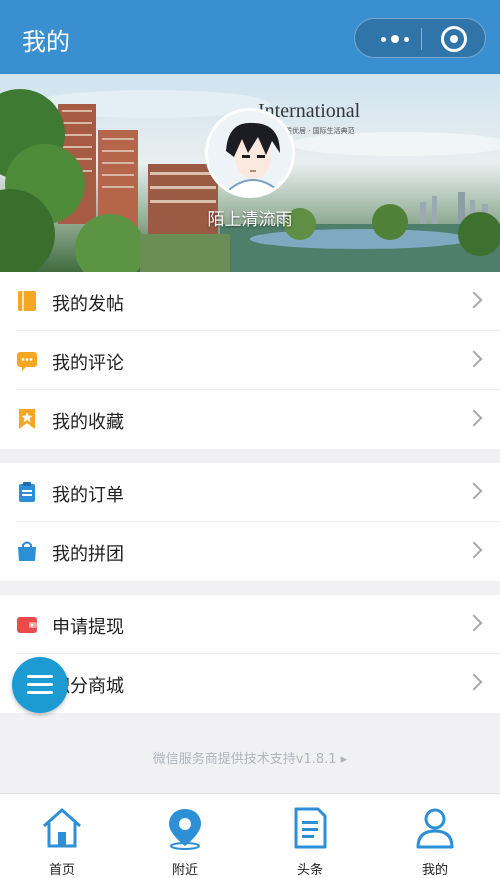  Describe the element at coordinates (88, 554) in the screenshot. I see `menu-item-label: 我的拼团` at that location.